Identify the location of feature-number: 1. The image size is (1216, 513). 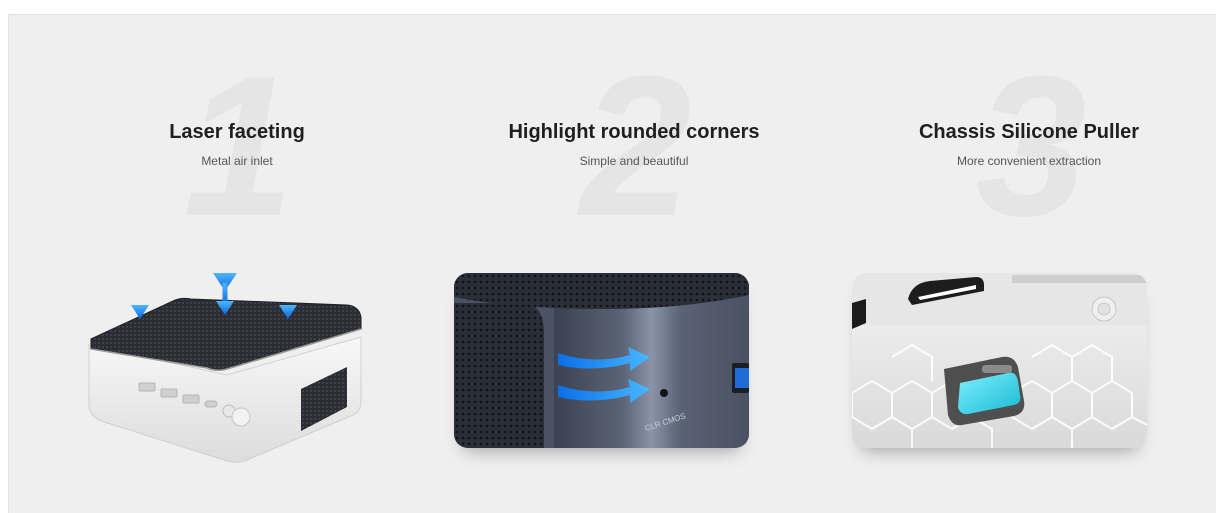
(238, 146).